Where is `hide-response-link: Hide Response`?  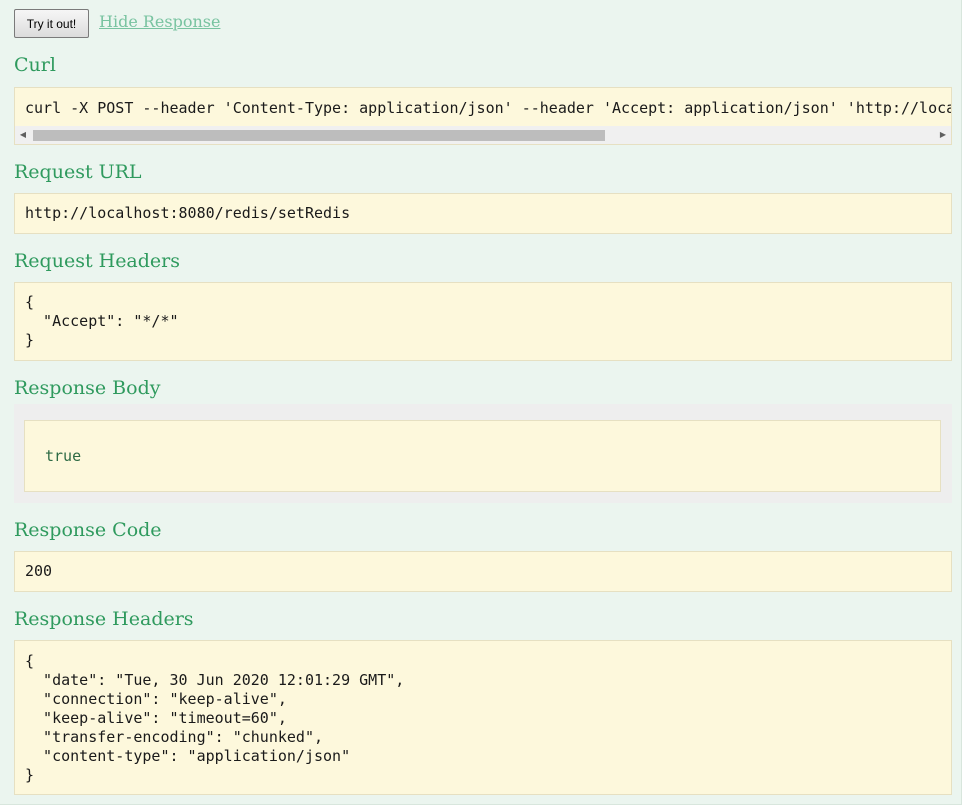 hide-response-link: Hide Response is located at coordinates (159, 21).